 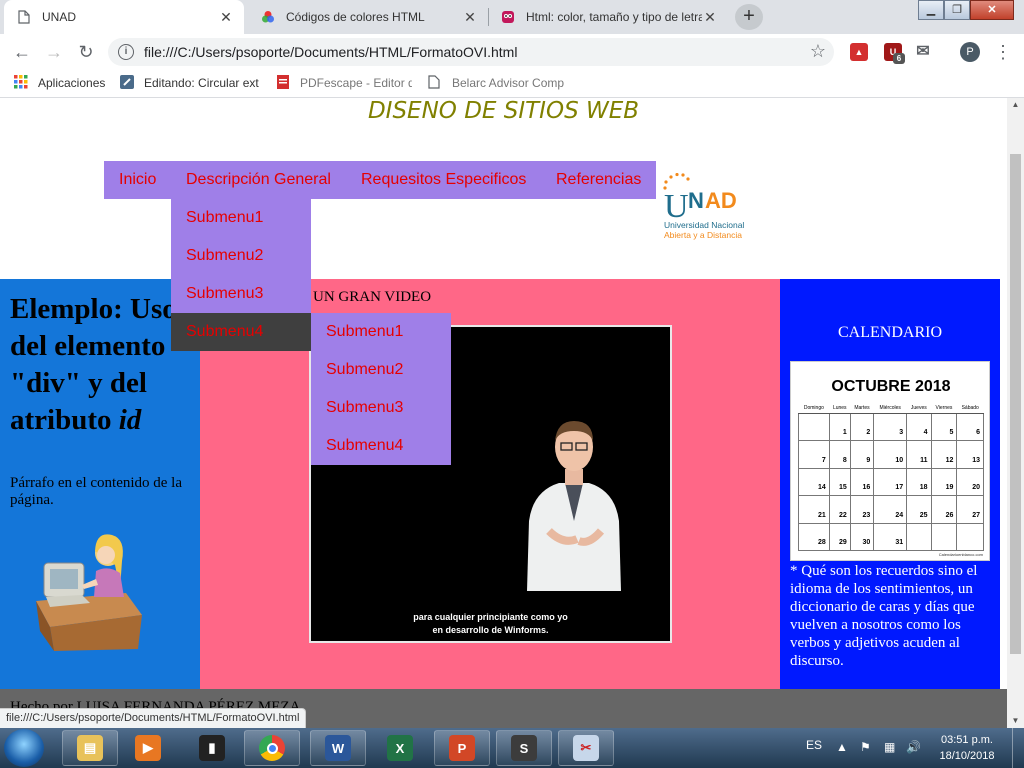 What do you see at coordinates (970, 52) in the screenshot?
I see `profile-avatar: P` at bounding box center [970, 52].